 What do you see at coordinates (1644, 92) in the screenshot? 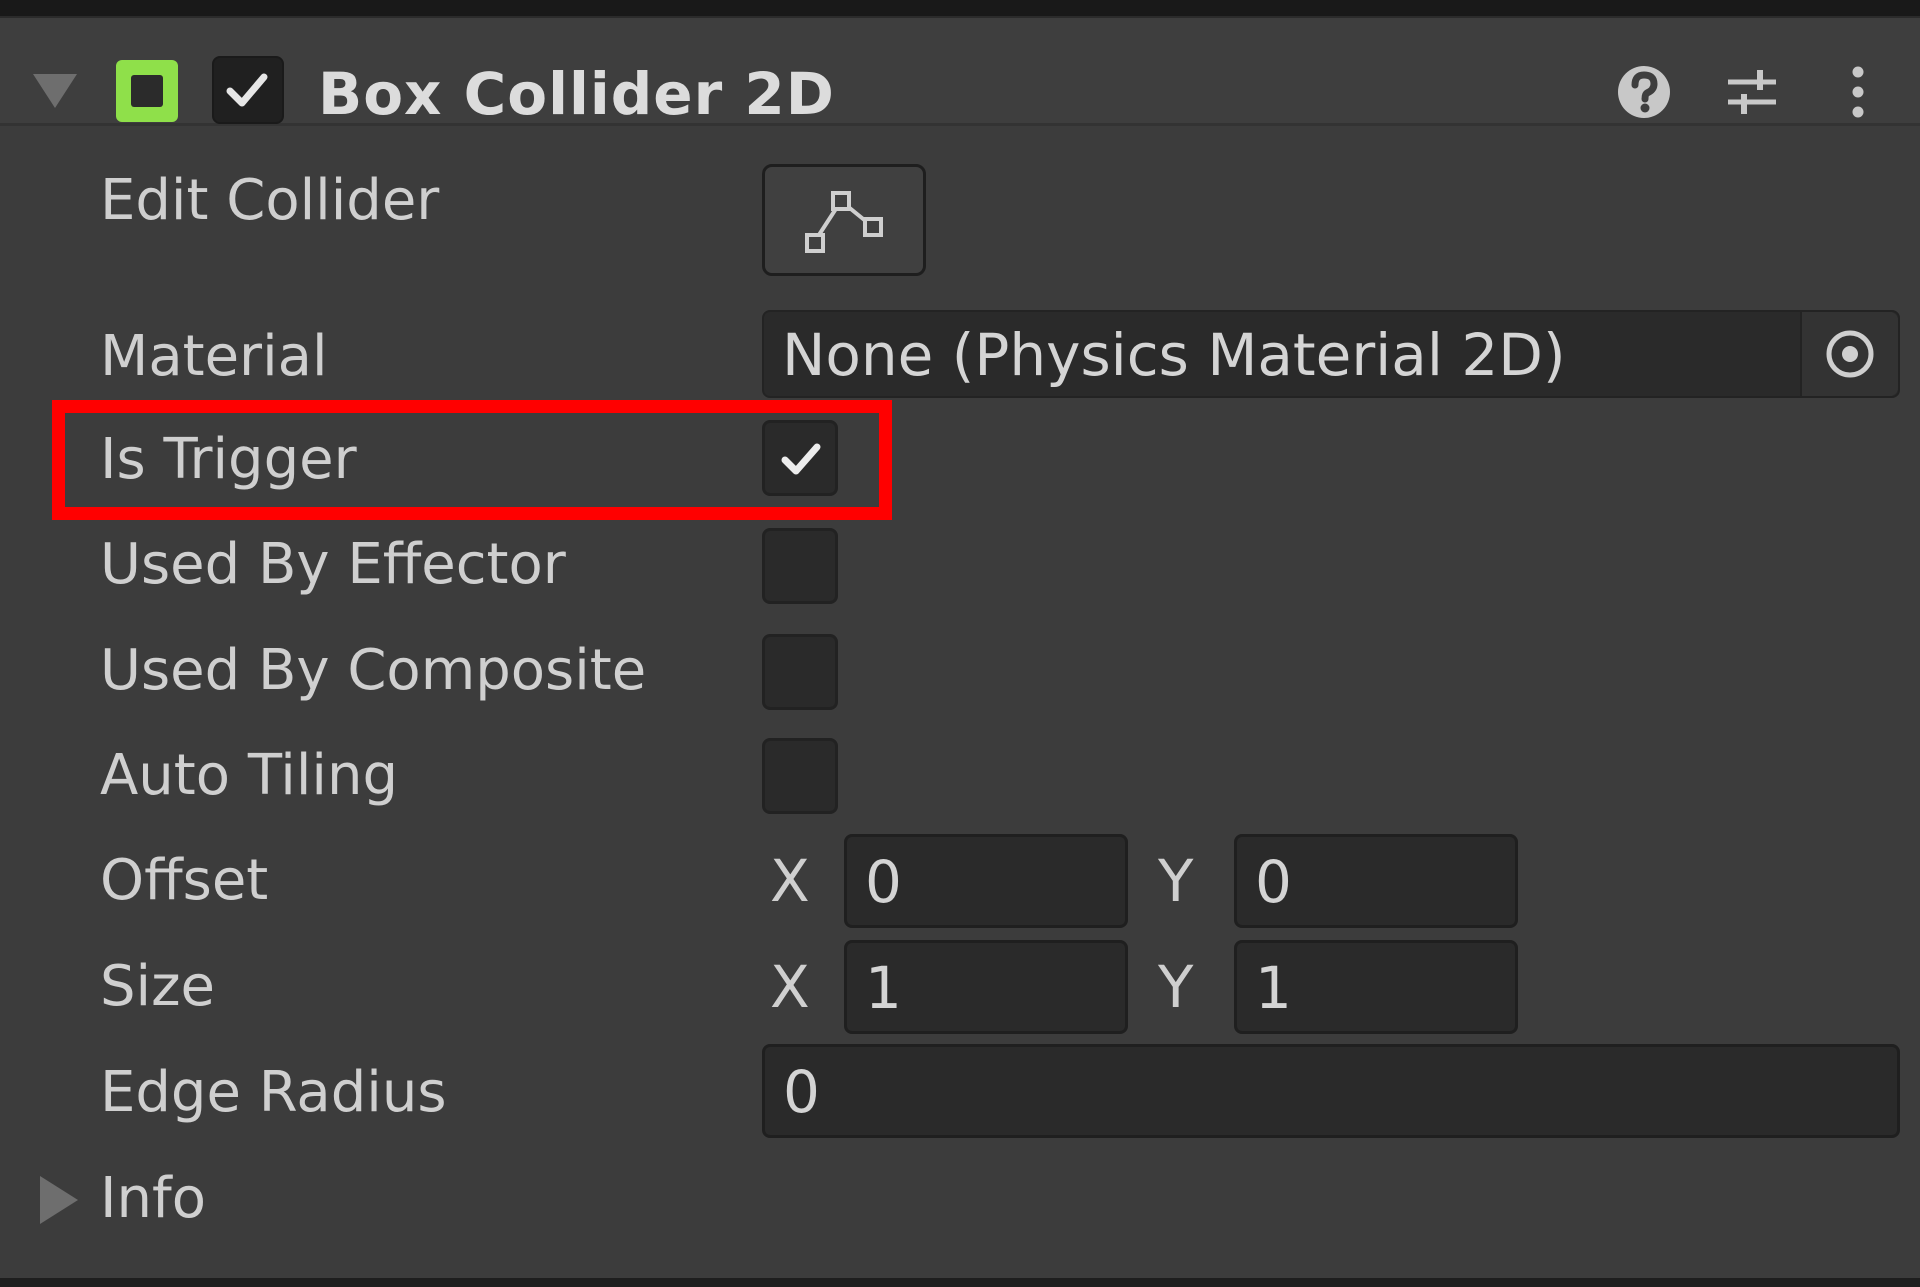
I see `help-icon` at bounding box center [1644, 92].